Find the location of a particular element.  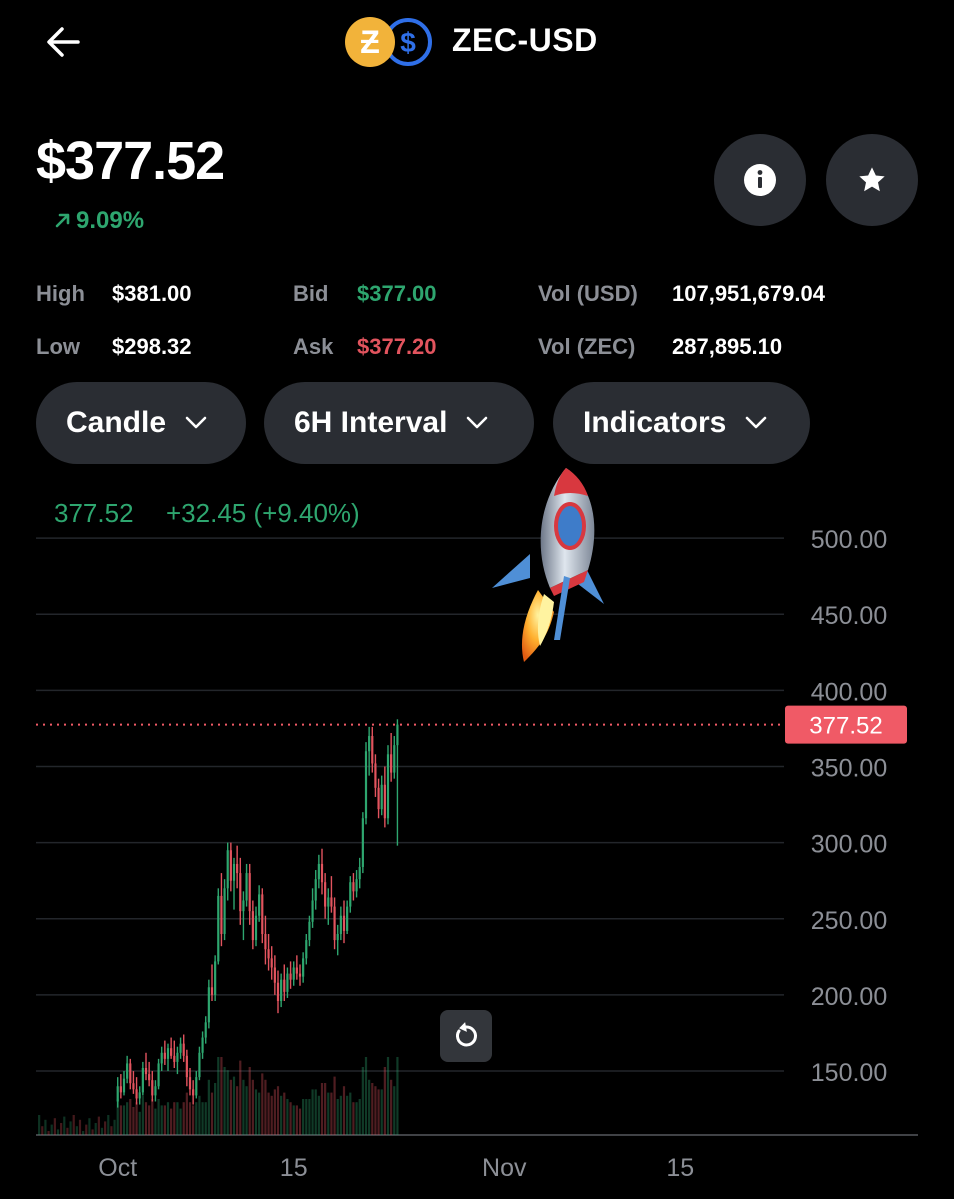

indicators-label: Indicators is located at coordinates (655, 422).